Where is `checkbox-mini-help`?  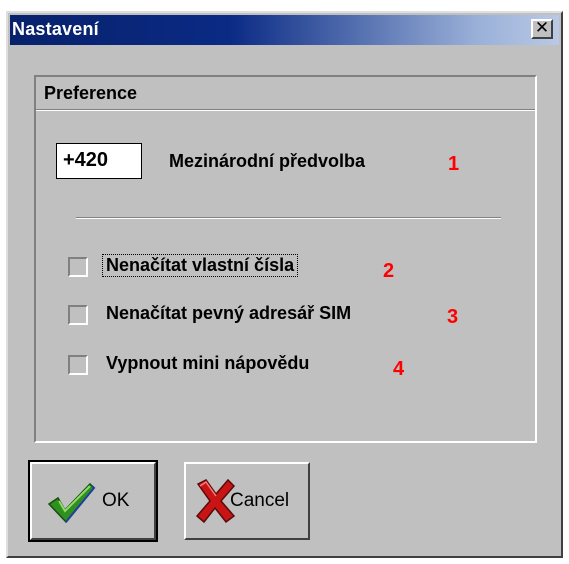 checkbox-mini-help is located at coordinates (78, 365).